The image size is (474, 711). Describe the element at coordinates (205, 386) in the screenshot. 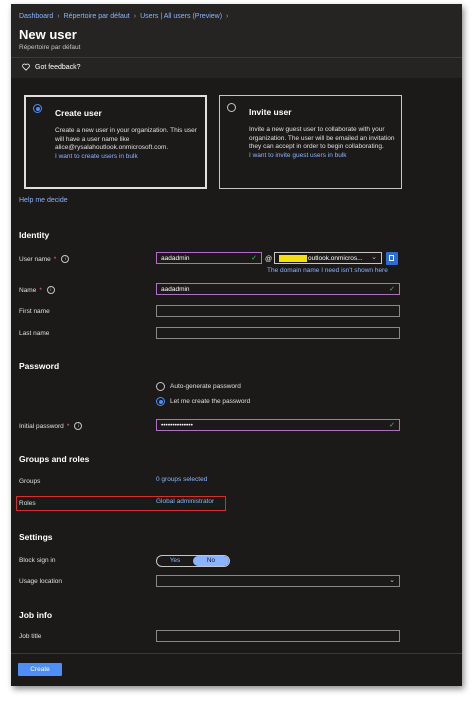

I see `auto-generate-label: Auto-generate password` at that location.